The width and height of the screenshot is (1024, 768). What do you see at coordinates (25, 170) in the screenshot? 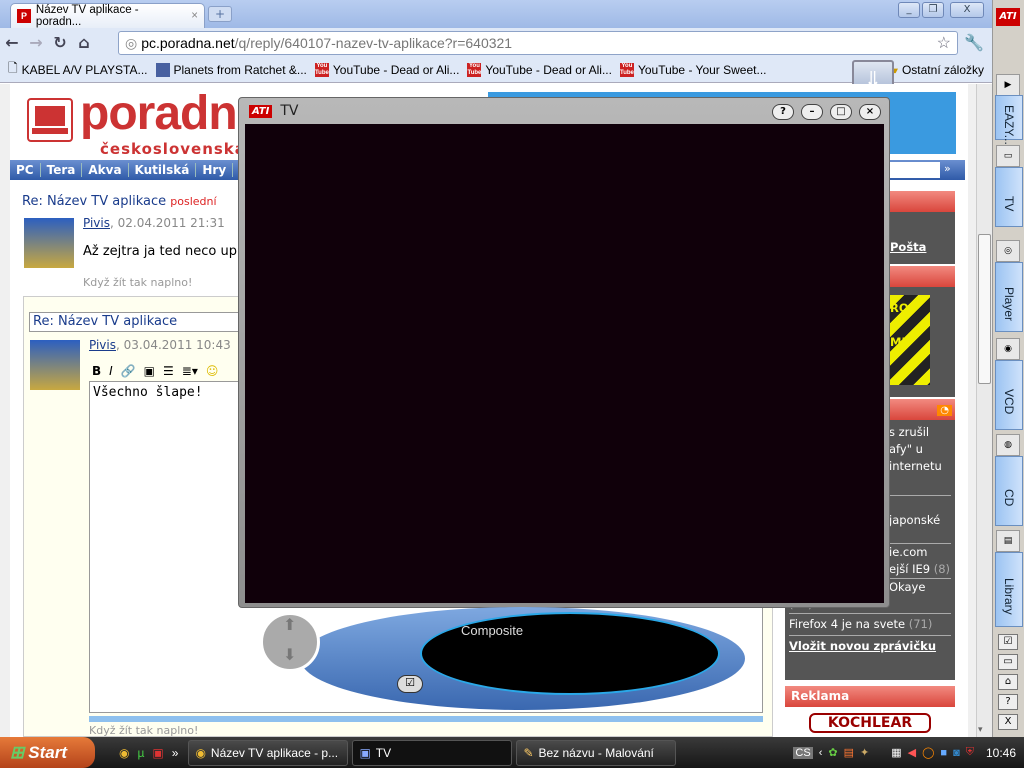
I see `nav-pc: PC` at bounding box center [25, 170].